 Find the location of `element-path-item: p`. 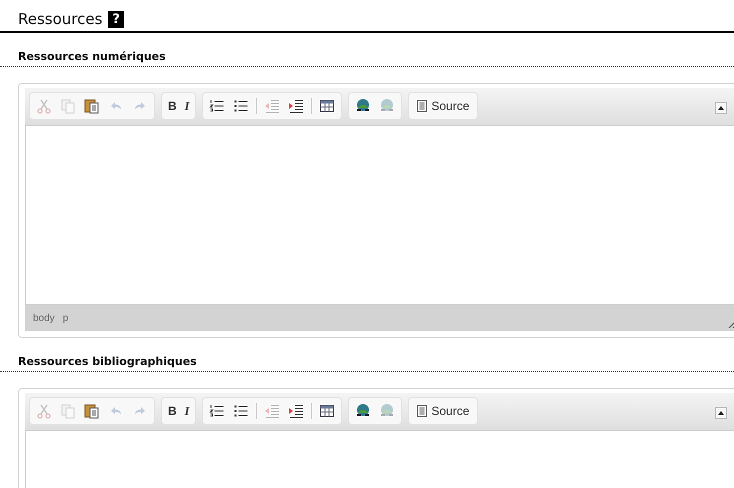

element-path-item: p is located at coordinates (65, 318).